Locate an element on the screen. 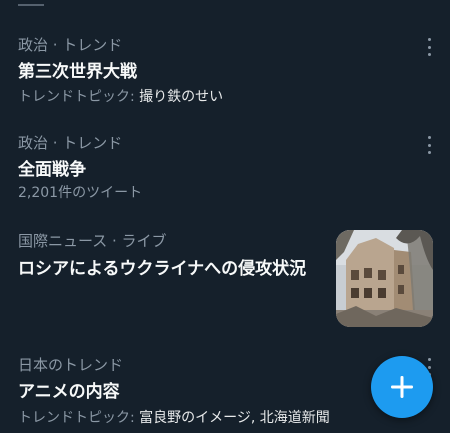 The height and width of the screenshot is (433, 450). war-damaged-building-photo-icon is located at coordinates (384, 278).